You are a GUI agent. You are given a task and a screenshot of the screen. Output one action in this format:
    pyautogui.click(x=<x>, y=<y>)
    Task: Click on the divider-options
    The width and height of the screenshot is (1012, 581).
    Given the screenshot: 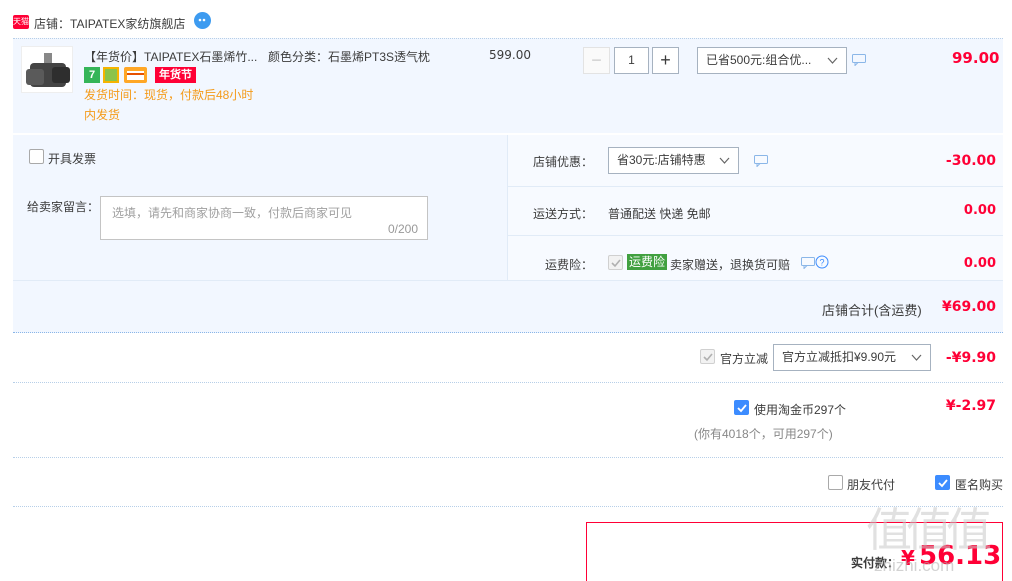 What is the action you would take?
    pyautogui.click(x=508, y=506)
    